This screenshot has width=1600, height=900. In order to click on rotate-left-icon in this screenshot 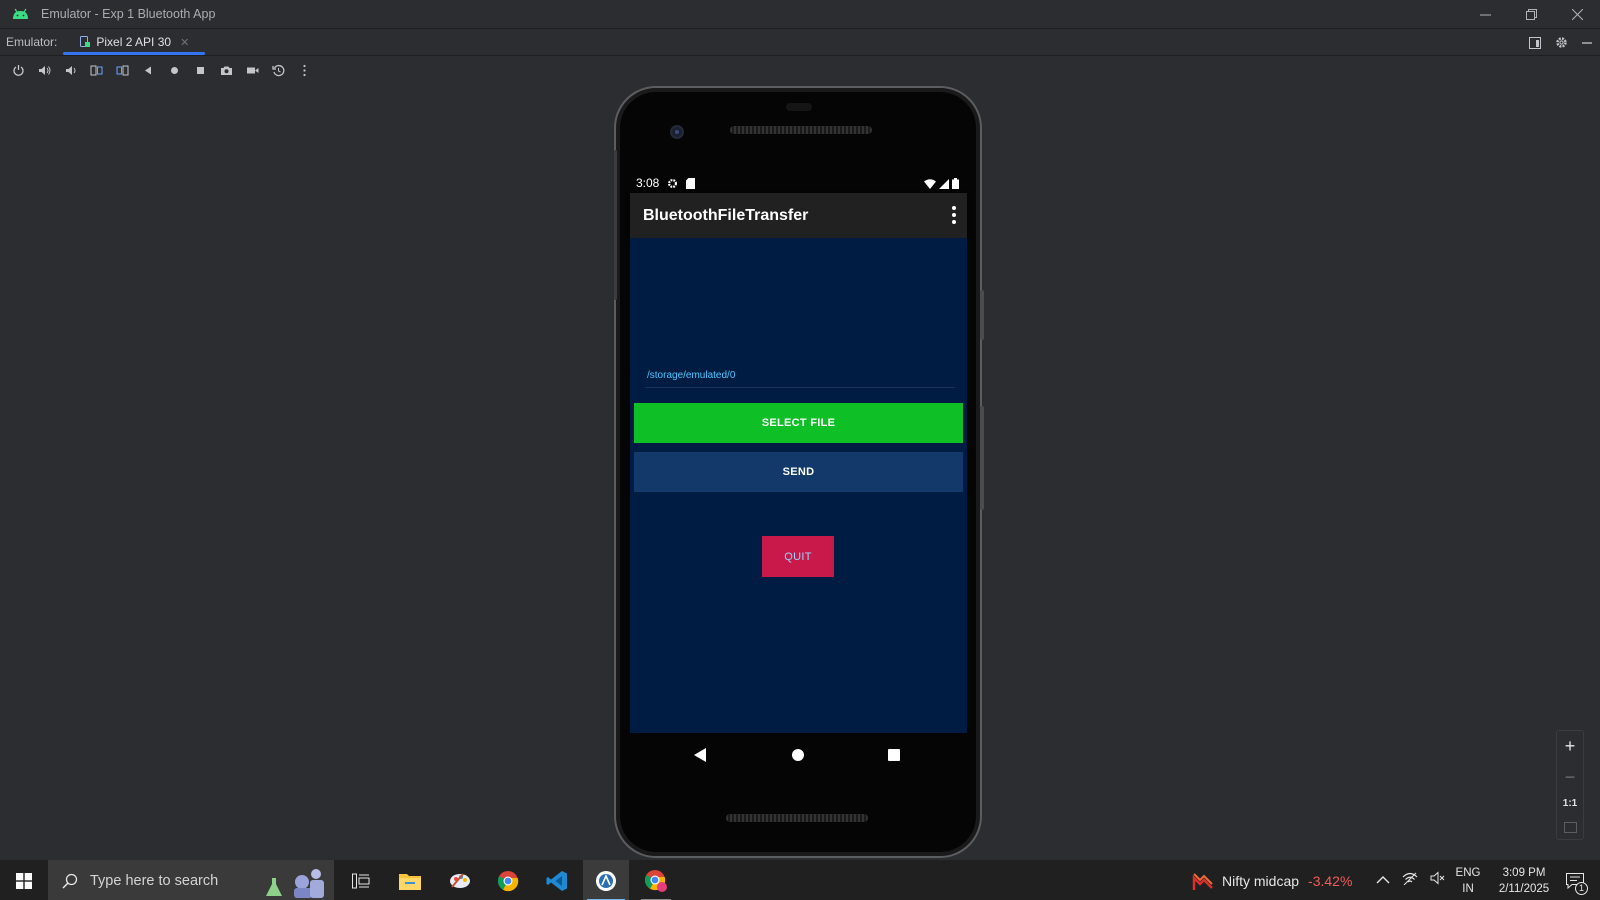, I will do `click(96, 70)`.